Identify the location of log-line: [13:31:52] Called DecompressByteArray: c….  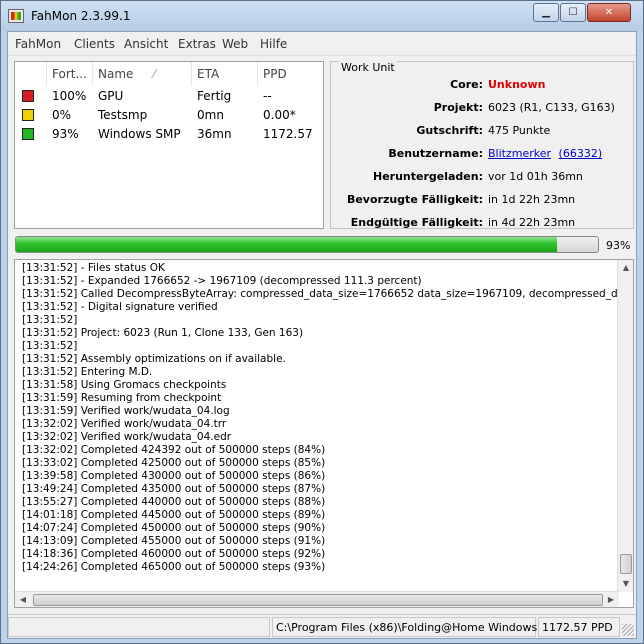
(328, 294).